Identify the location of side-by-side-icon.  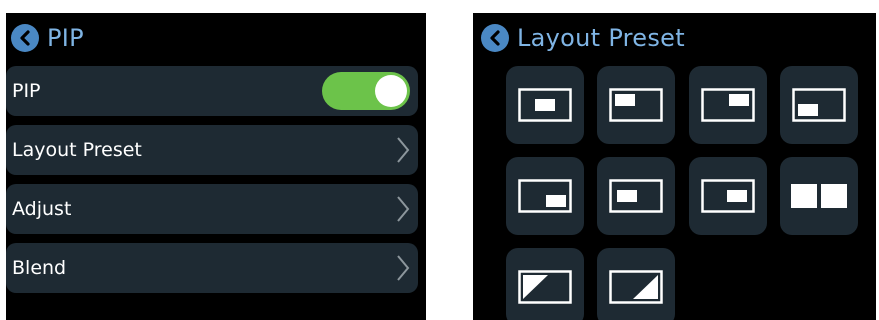
(819, 196).